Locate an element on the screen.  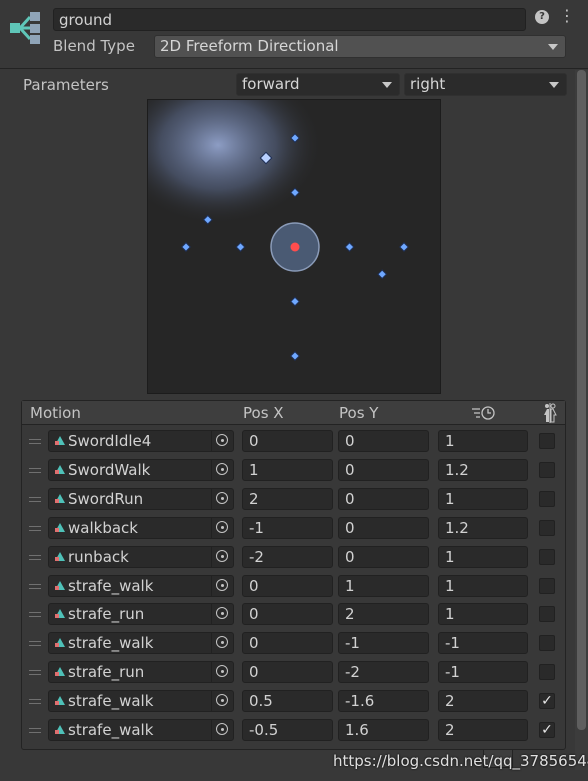
vertical-scrollbar is located at coordinates (581, 420).